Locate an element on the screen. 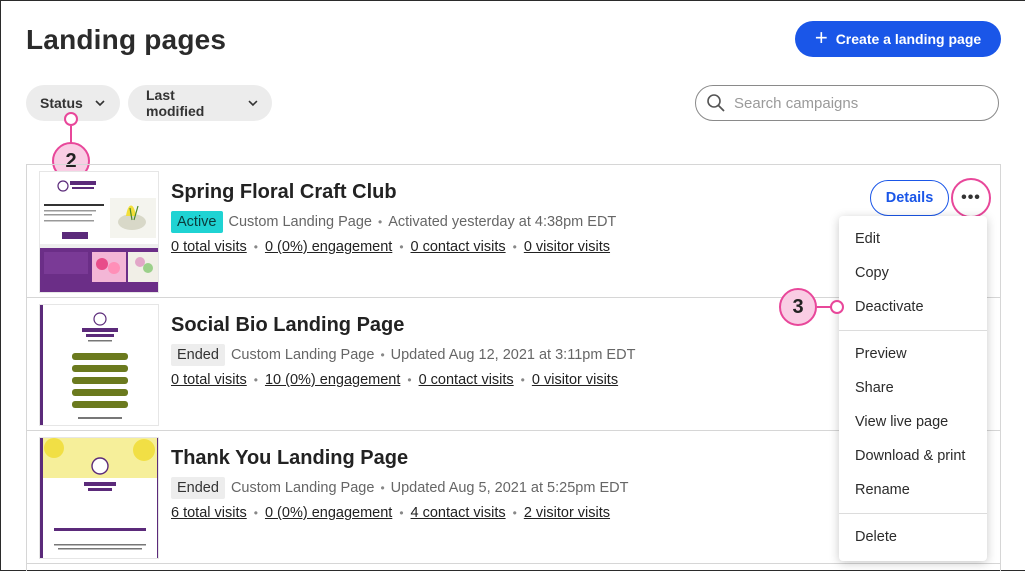  create-landing-page-button: + Create a landing page is located at coordinates (898, 39).